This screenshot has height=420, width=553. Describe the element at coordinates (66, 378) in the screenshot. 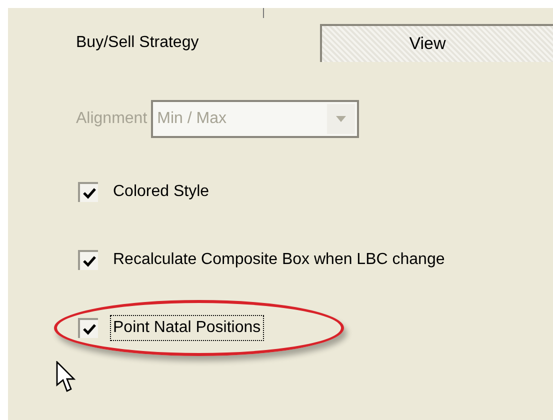

I see `cursor-icon` at that location.